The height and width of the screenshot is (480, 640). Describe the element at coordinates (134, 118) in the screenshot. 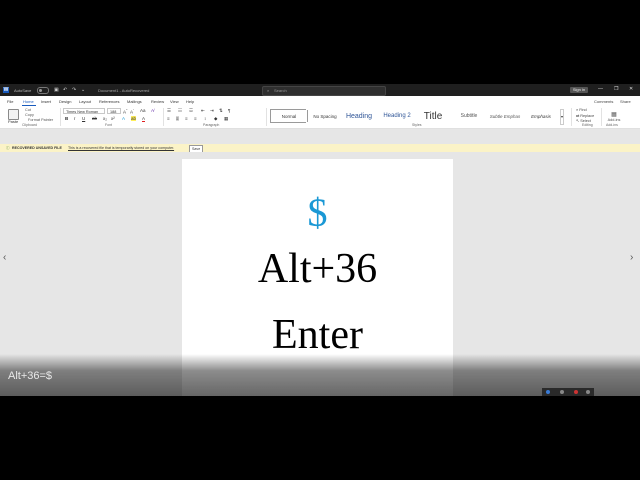

I see `highlight-icon: ab` at that location.